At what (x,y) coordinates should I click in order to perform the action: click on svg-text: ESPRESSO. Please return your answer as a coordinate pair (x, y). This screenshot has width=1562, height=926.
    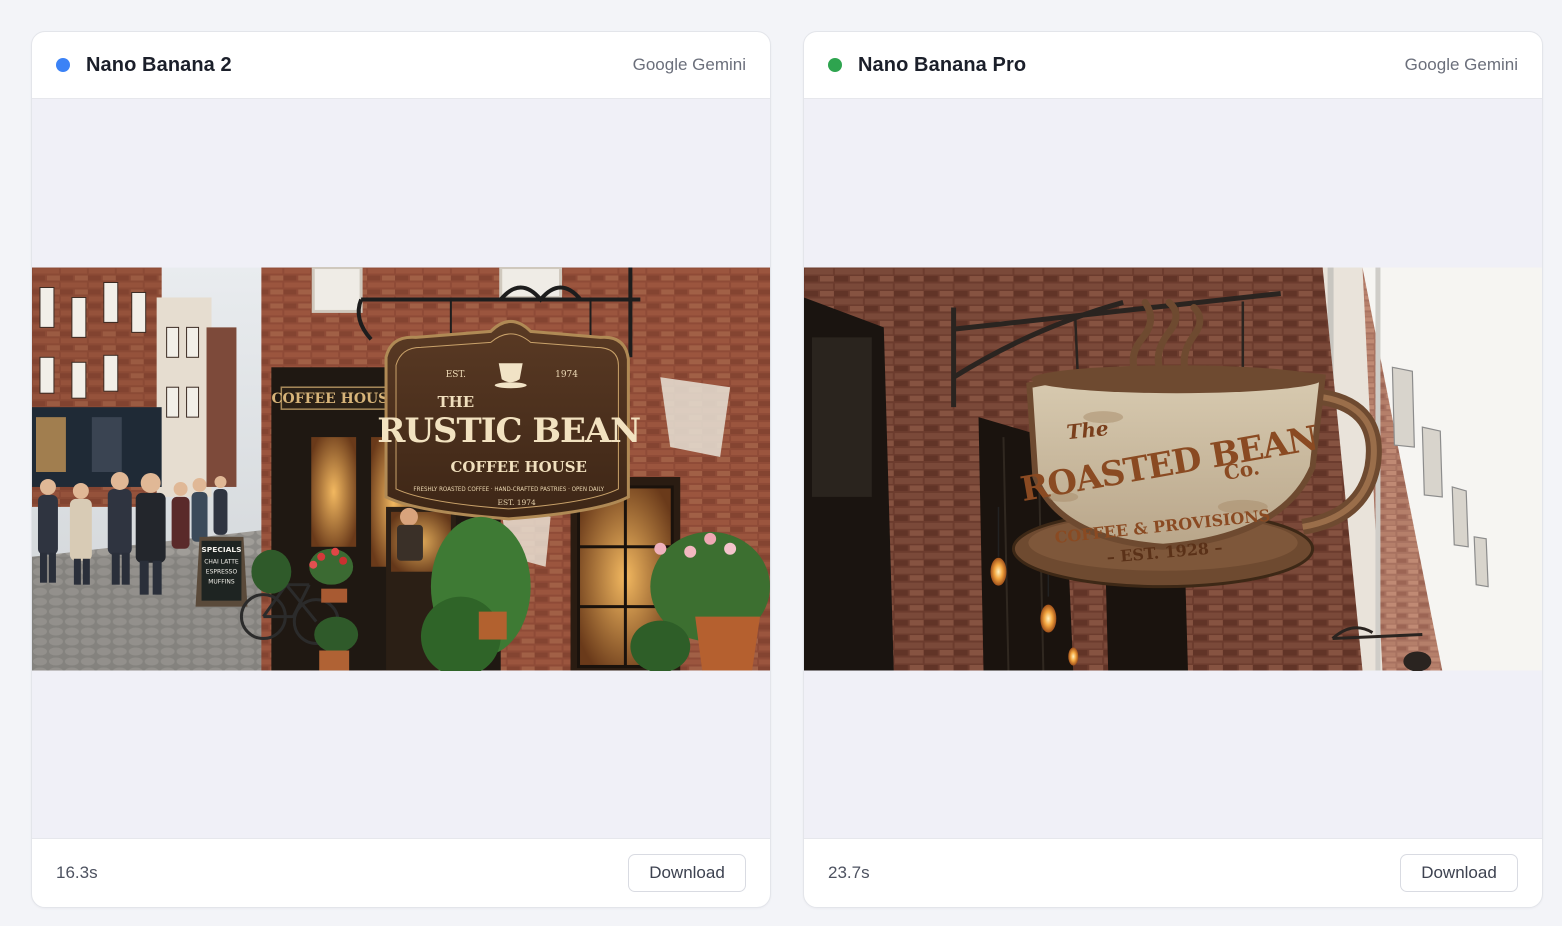
    Looking at the image, I should click on (222, 571).